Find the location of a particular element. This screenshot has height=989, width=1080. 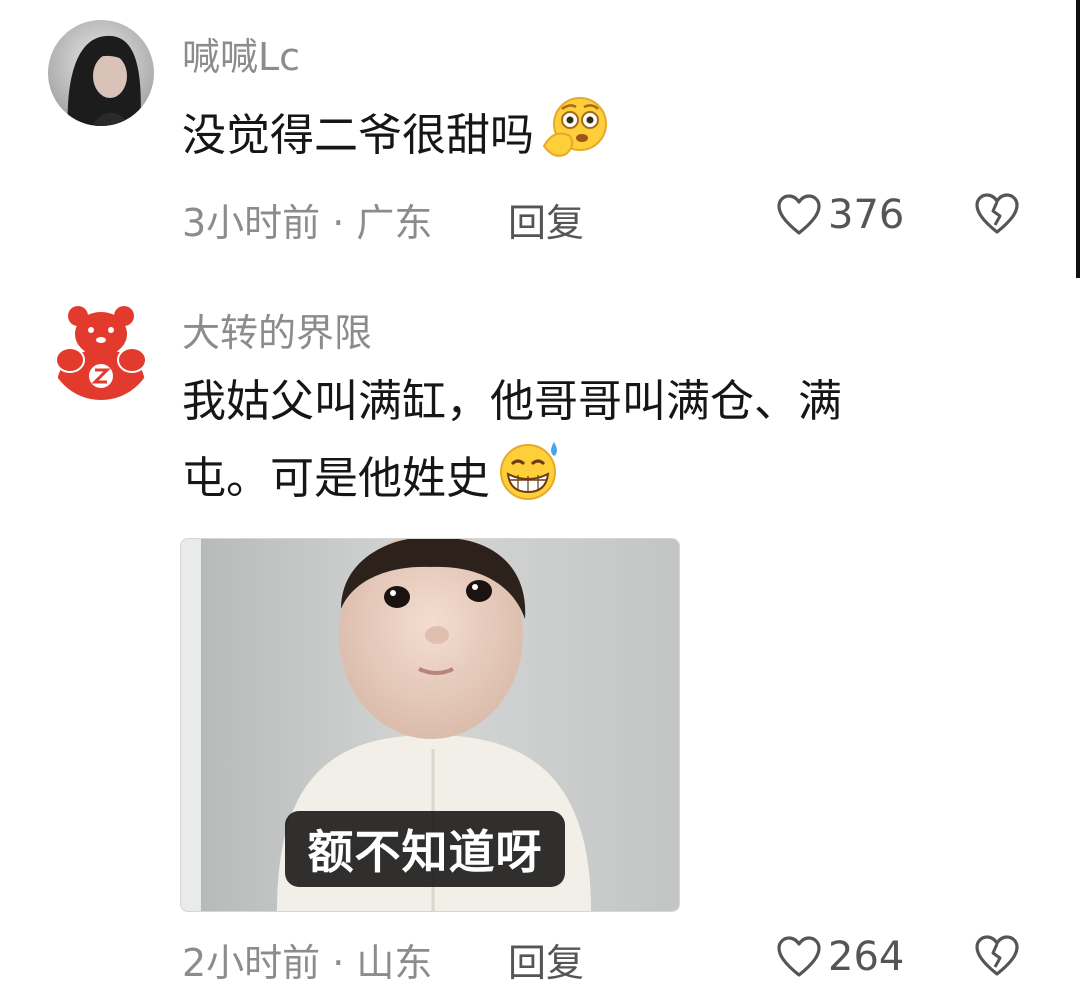

red-bear-avatar-icon is located at coordinates (101, 347).